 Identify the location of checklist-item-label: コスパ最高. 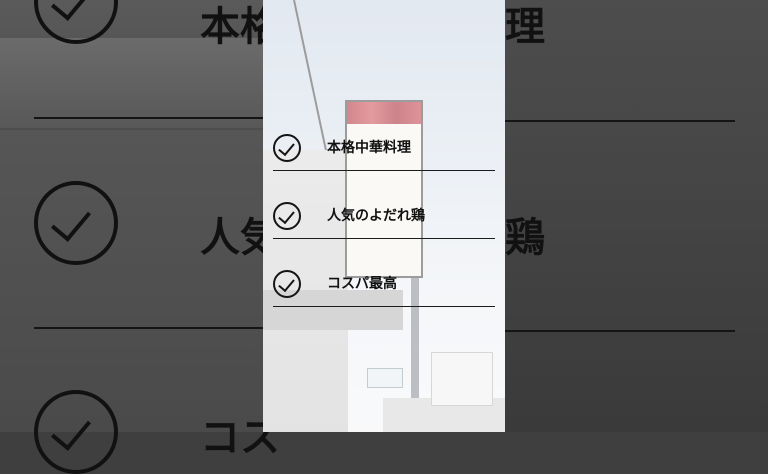
(362, 284).